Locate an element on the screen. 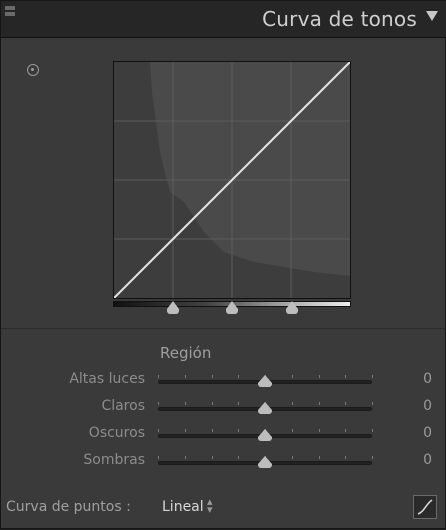 This screenshot has width=446, height=530. collapse-triangle-icon is located at coordinates (432, 16).